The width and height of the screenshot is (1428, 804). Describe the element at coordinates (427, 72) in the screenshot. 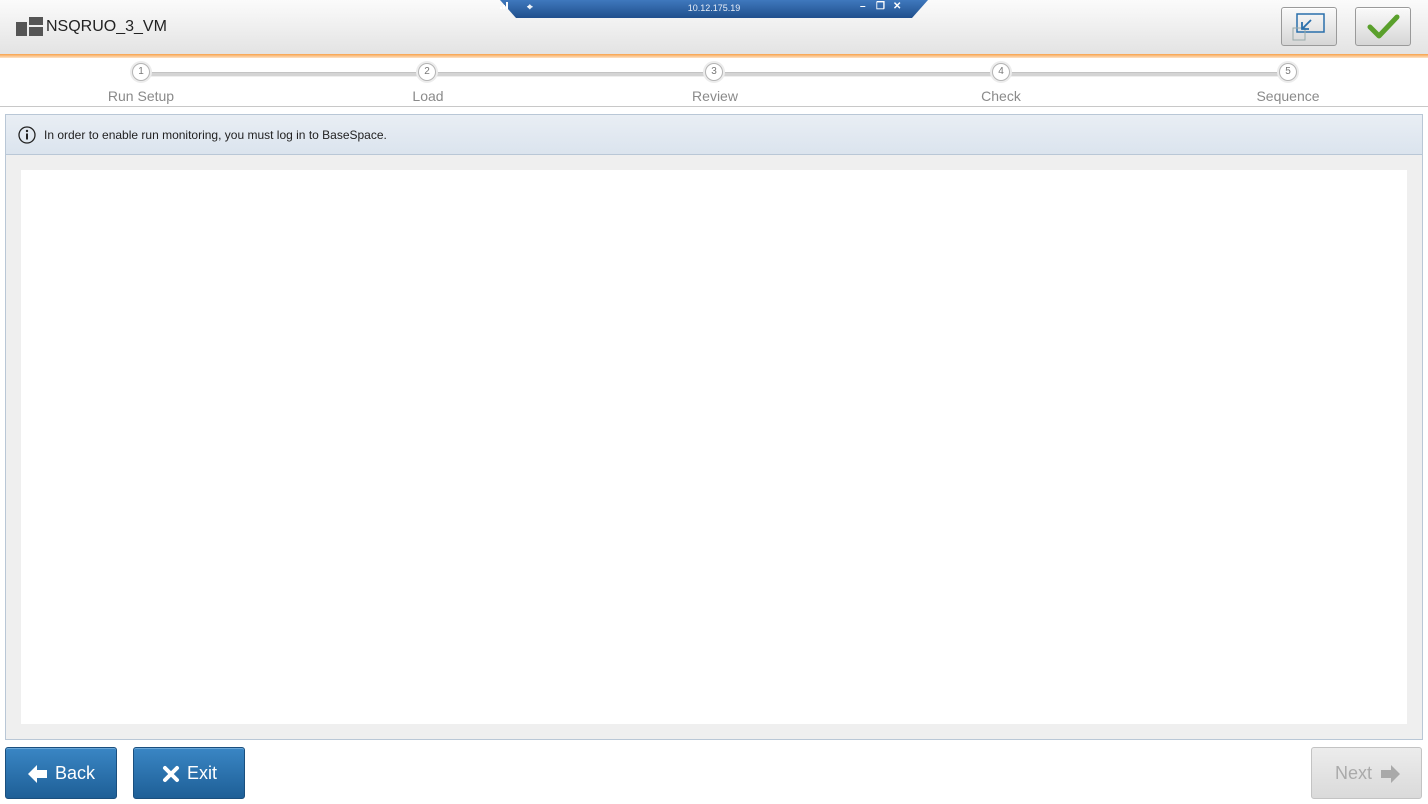

I see `step-2-marker: 2` at that location.